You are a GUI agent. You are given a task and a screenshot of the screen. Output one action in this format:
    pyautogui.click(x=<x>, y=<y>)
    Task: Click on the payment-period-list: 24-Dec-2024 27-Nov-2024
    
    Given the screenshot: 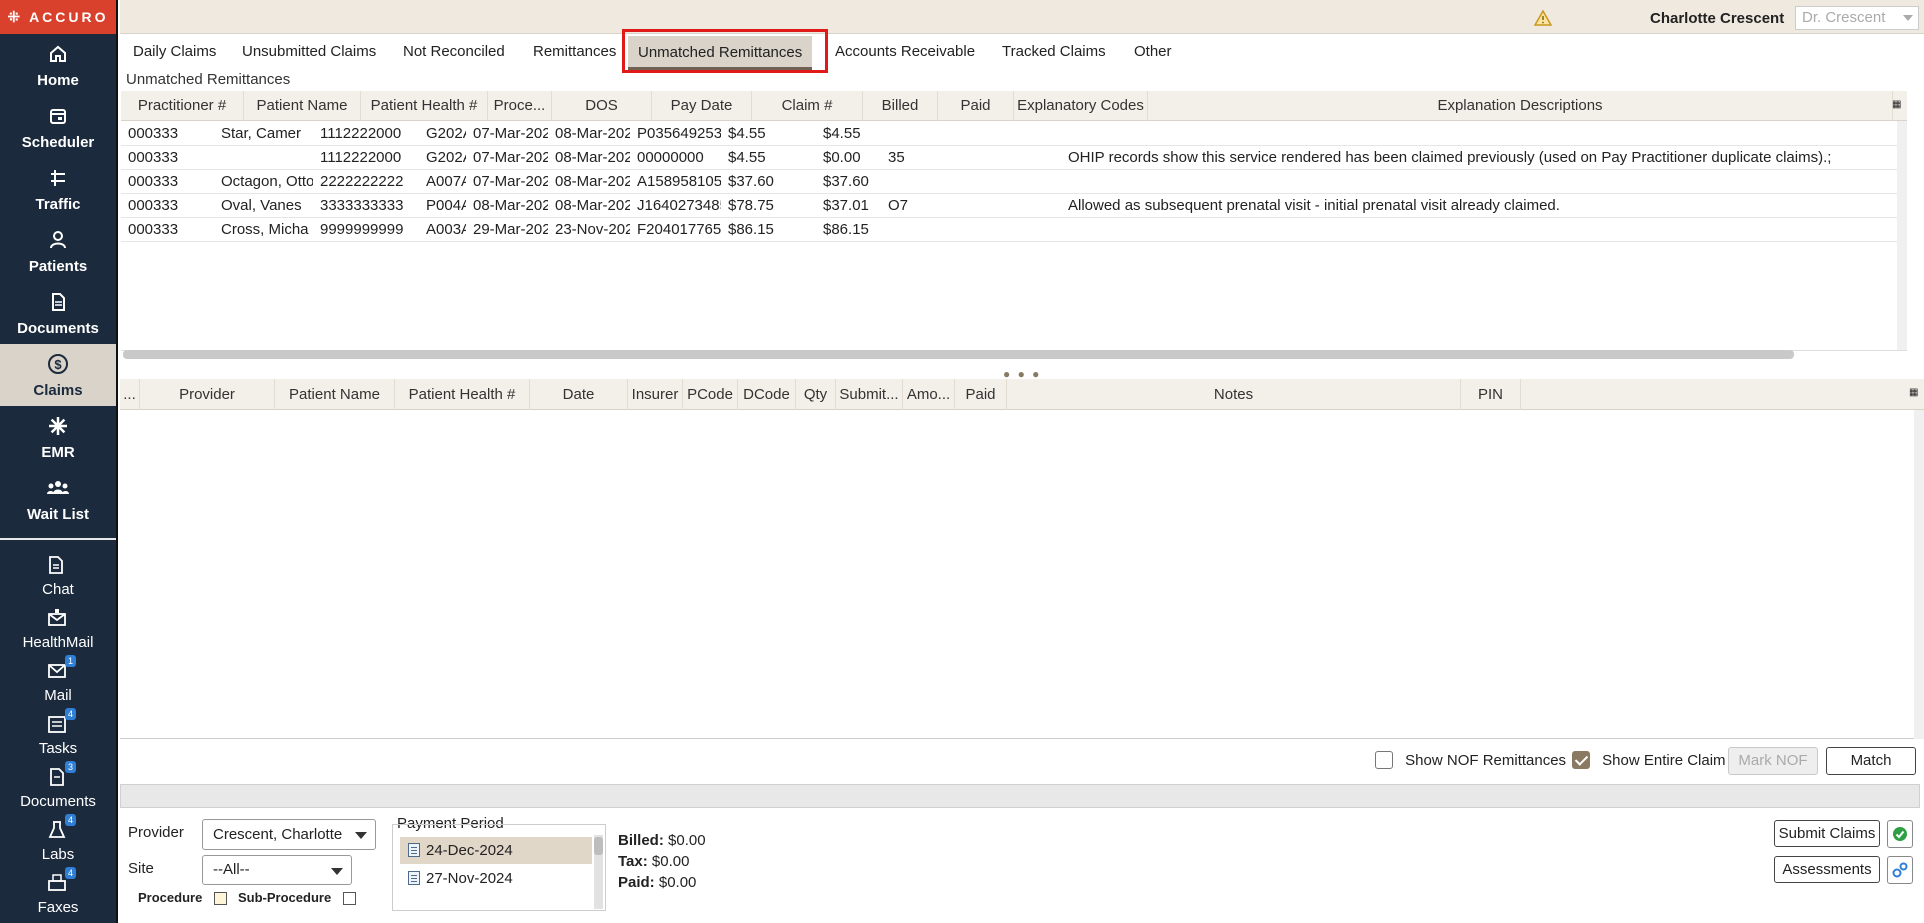 What is the action you would take?
    pyautogui.click(x=499, y=867)
    